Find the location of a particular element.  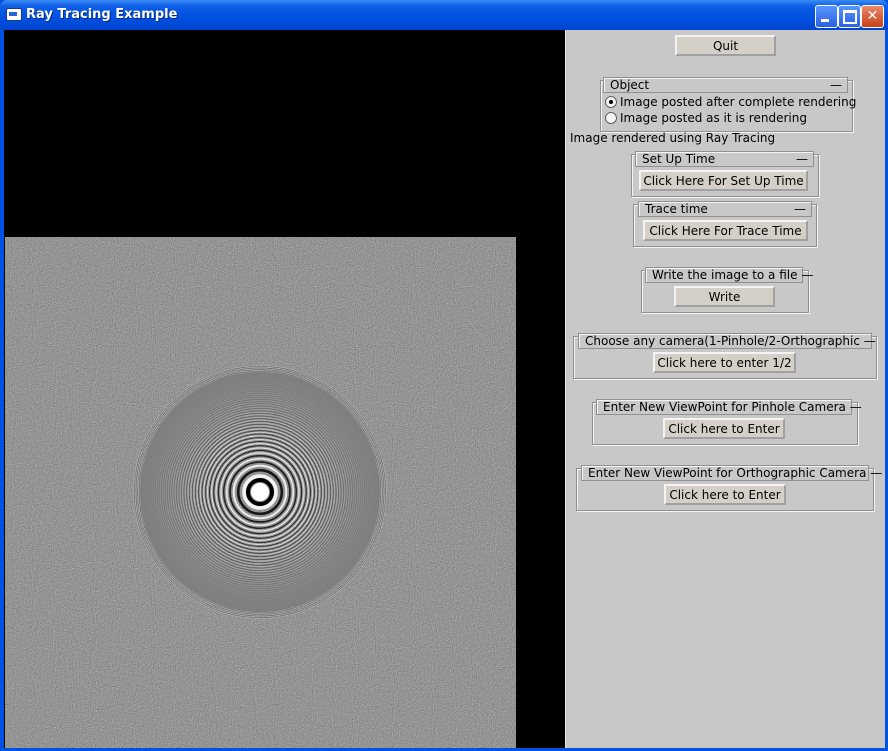

status-text: Image rendered using Ray Tracing is located at coordinates (673, 138).